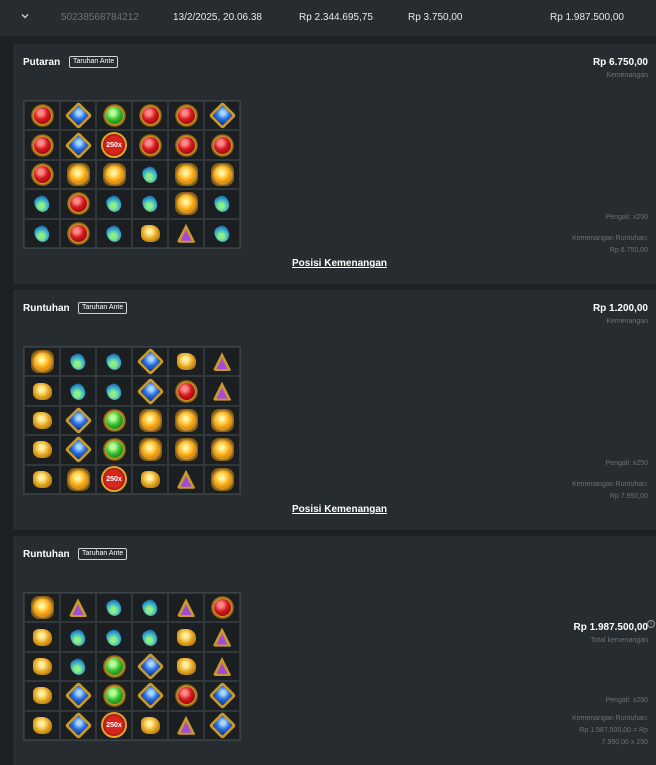 This screenshot has width=656, height=765. Describe the element at coordinates (627, 321) in the screenshot. I see `win-amount-label: Kemenangan` at that location.